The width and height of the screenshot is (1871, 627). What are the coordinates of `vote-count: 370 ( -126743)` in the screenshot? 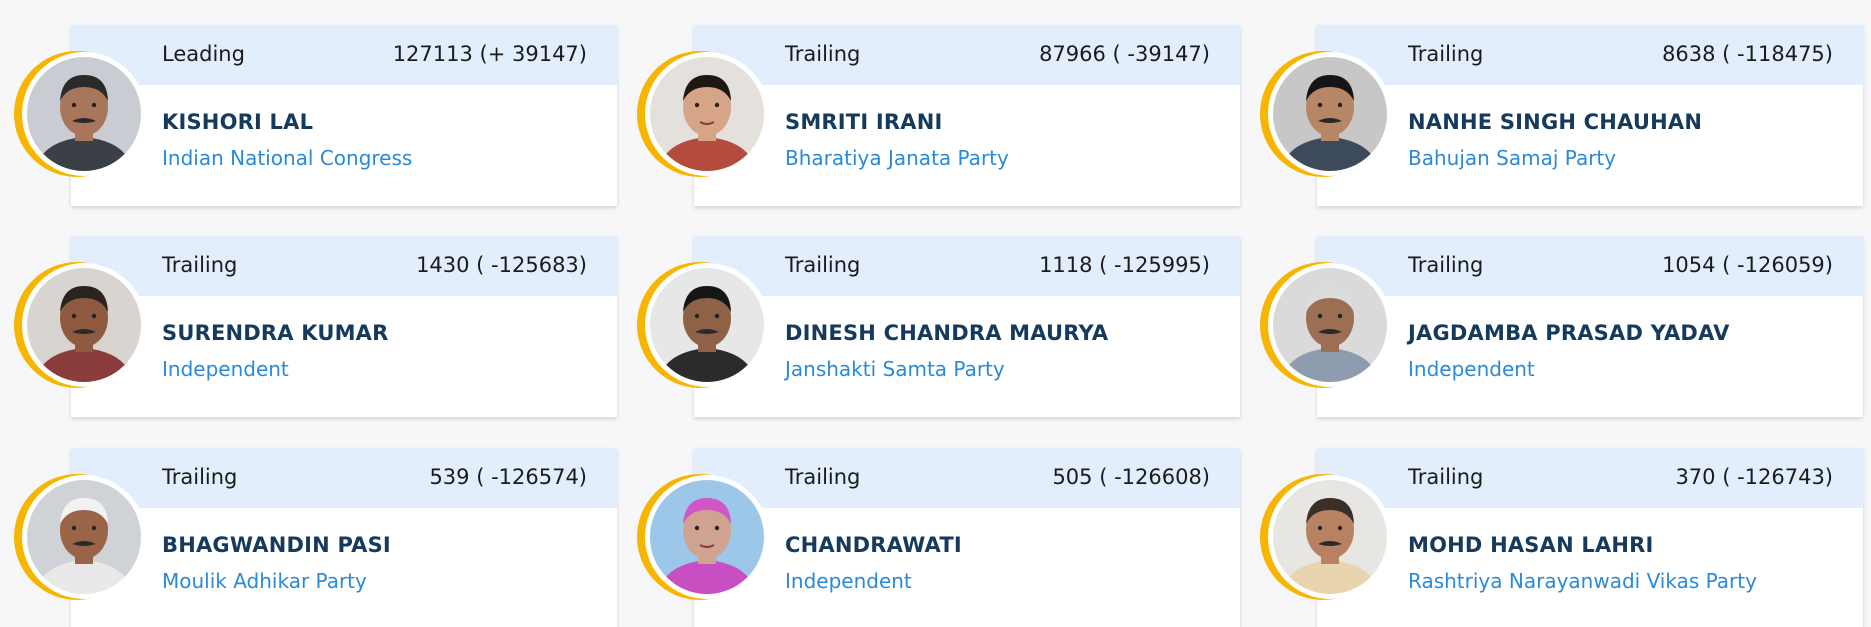 It's located at (1754, 477).